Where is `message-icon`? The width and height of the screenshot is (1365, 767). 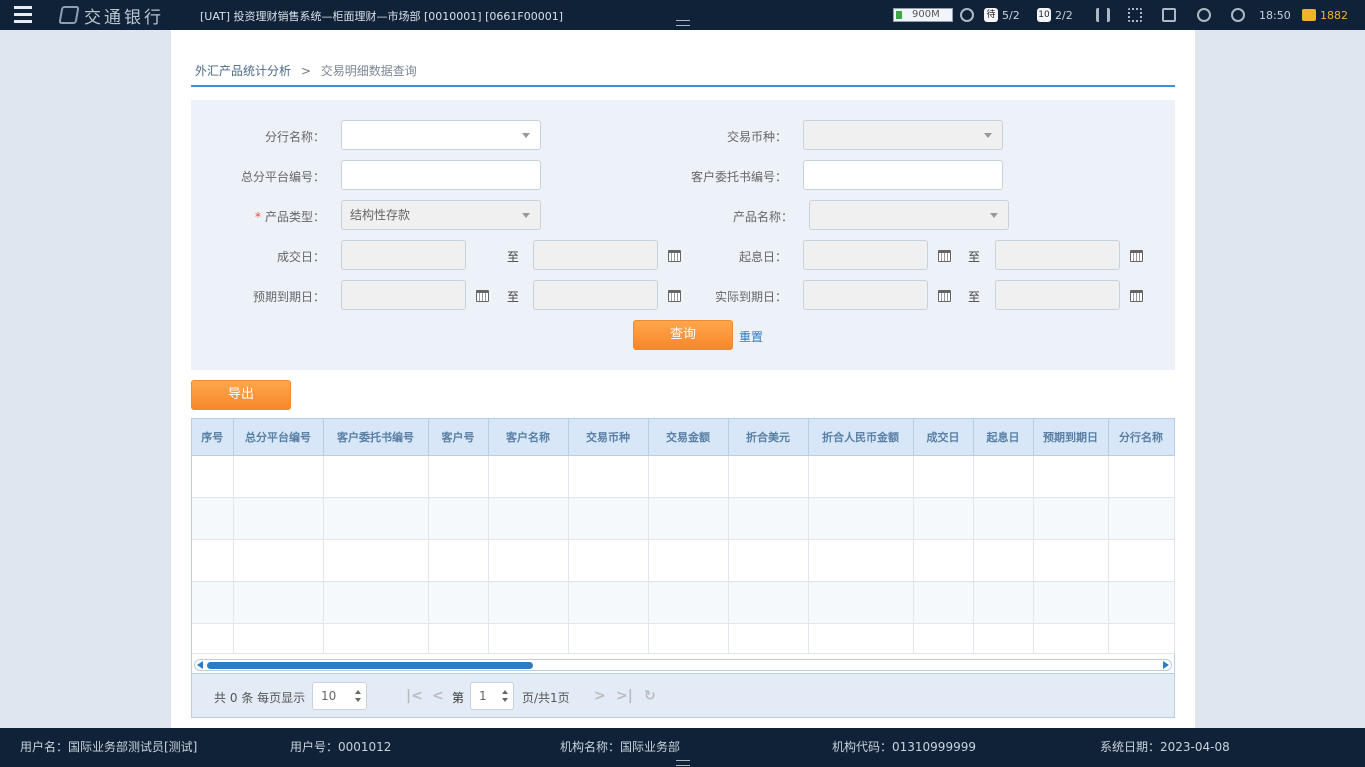 message-icon is located at coordinates (1309, 15).